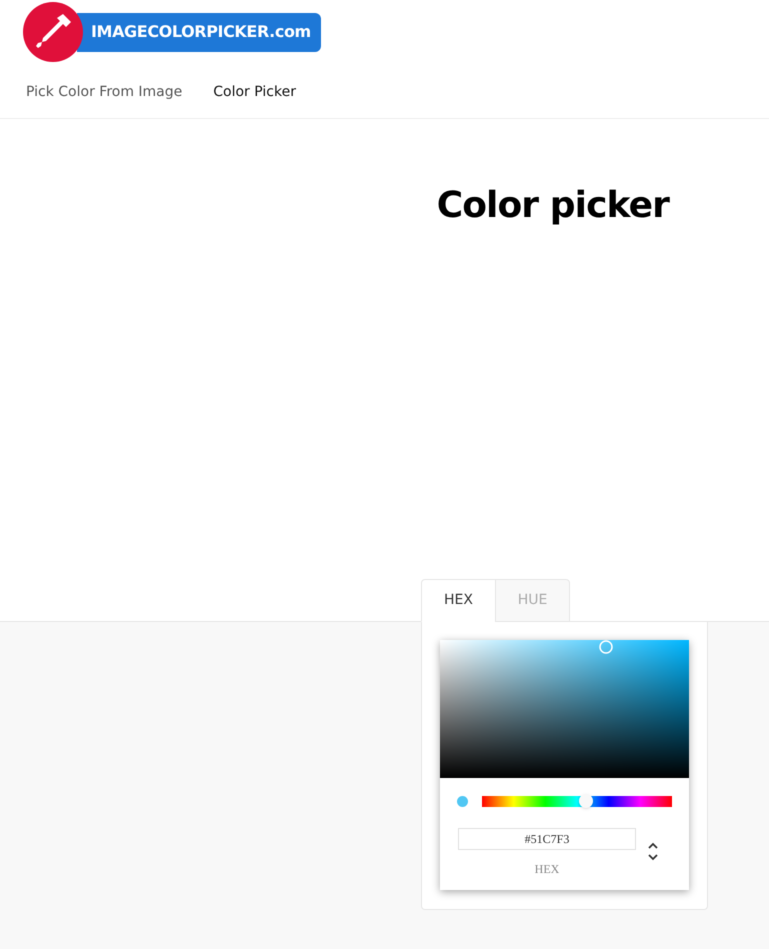 The image size is (769, 949). What do you see at coordinates (254, 92) in the screenshot?
I see `nav-link: Color Picker` at bounding box center [254, 92].